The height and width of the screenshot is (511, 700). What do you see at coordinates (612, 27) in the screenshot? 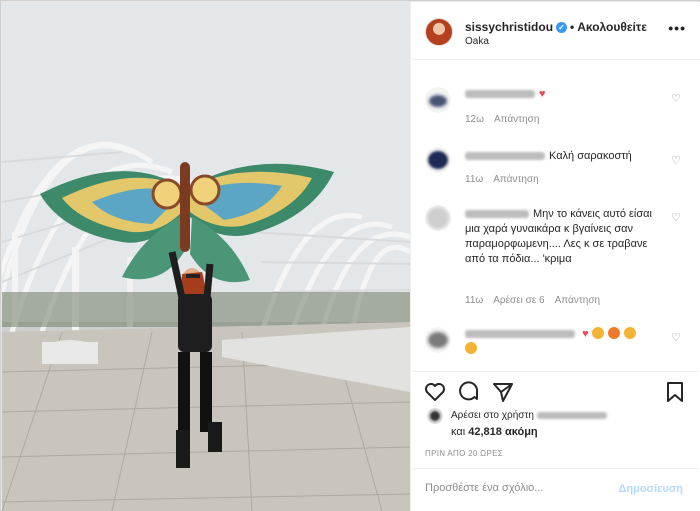
I see `follow-status: Ακολουθείτε` at bounding box center [612, 27].